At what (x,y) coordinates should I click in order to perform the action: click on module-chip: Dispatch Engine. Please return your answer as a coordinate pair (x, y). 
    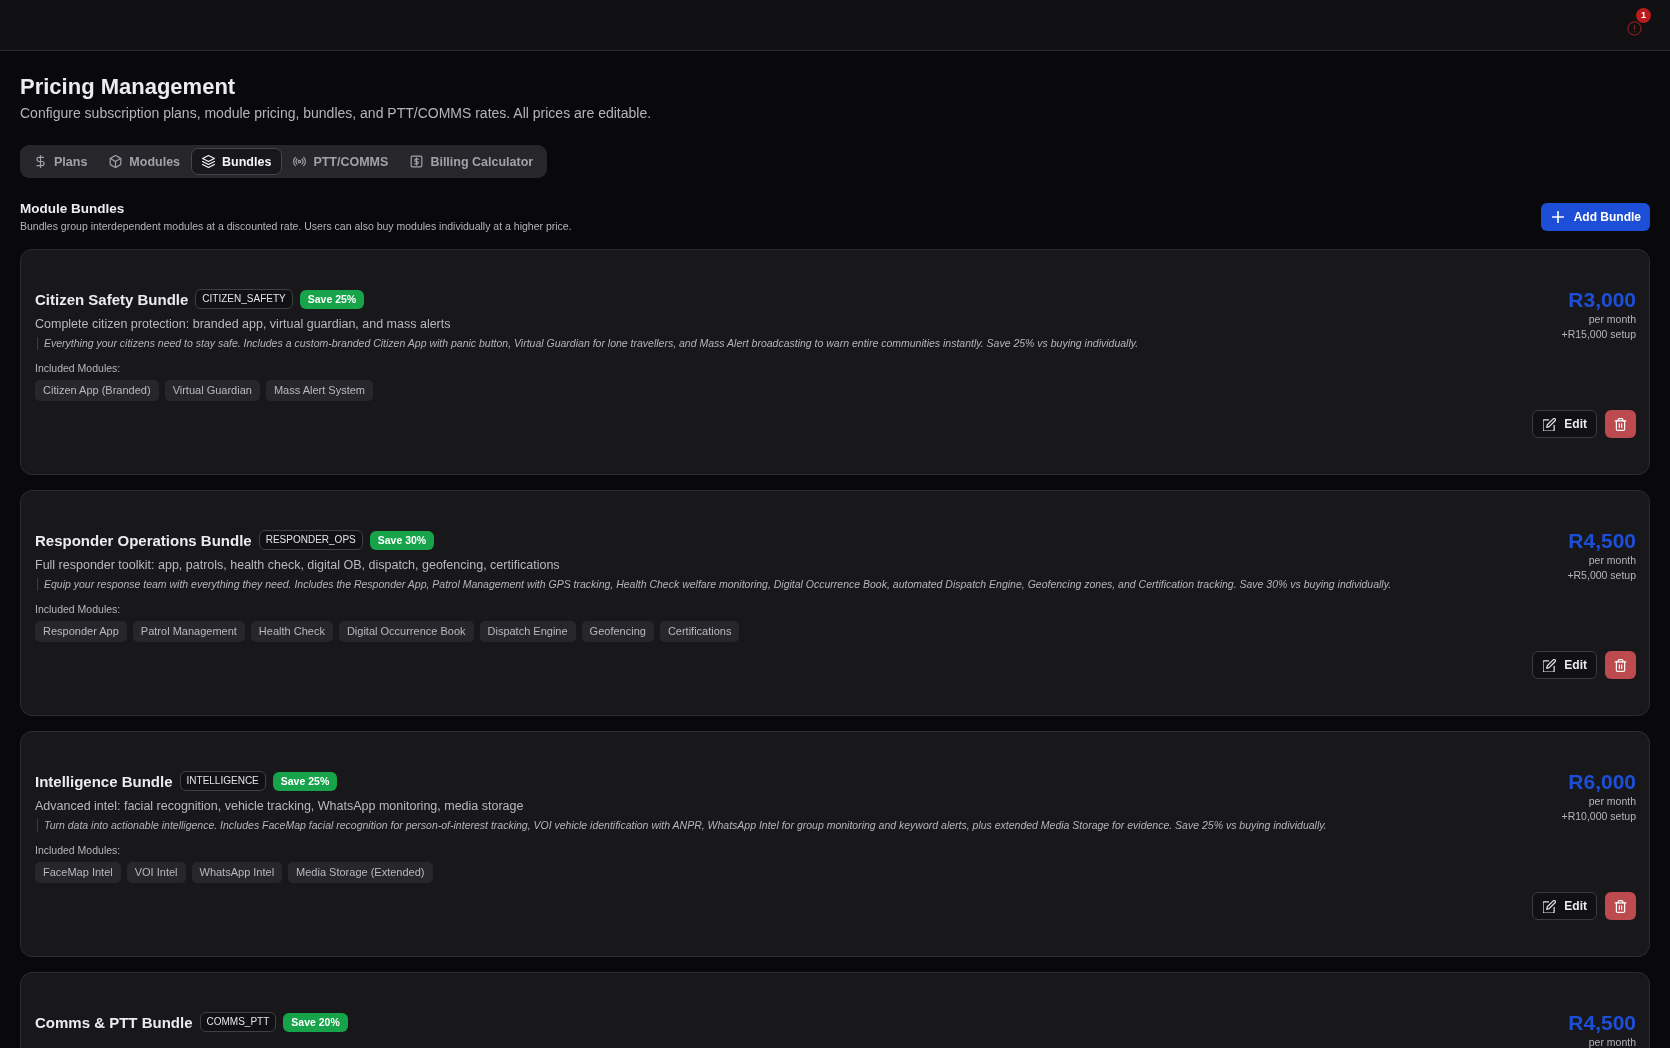
    Looking at the image, I should click on (527, 631).